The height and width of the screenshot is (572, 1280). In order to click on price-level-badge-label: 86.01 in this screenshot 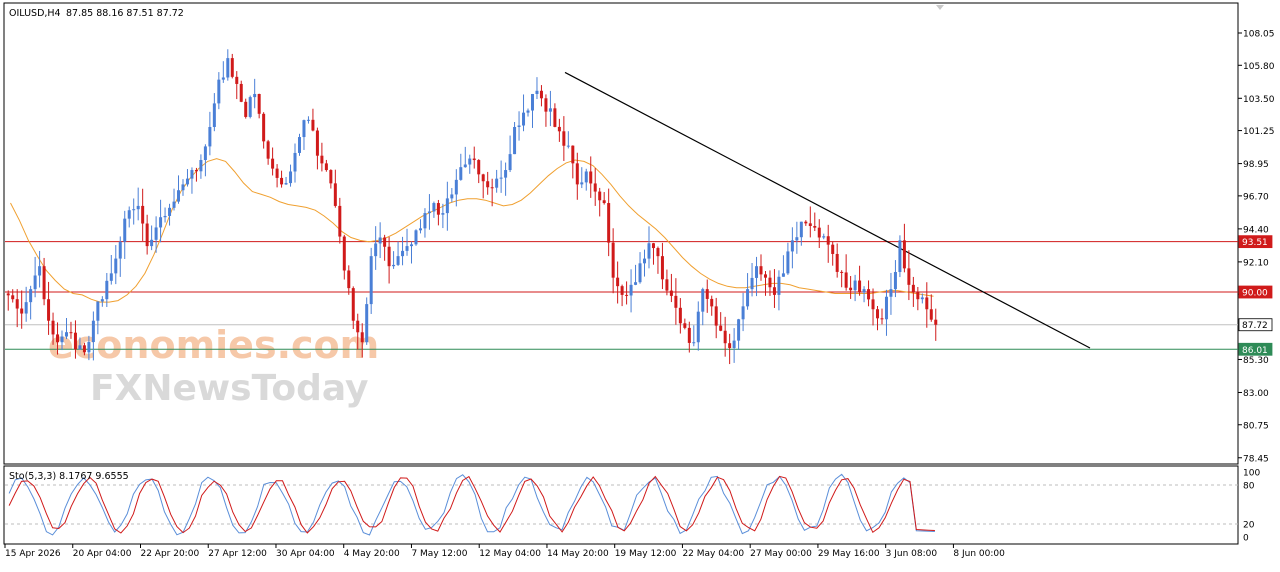, I will do `click(1255, 351)`.